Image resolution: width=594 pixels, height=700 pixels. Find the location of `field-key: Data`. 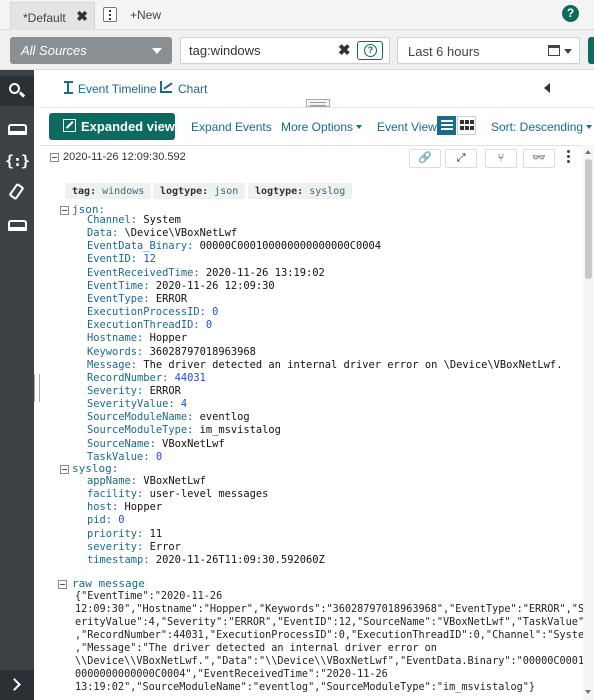

field-key: Data is located at coordinates (100, 233).